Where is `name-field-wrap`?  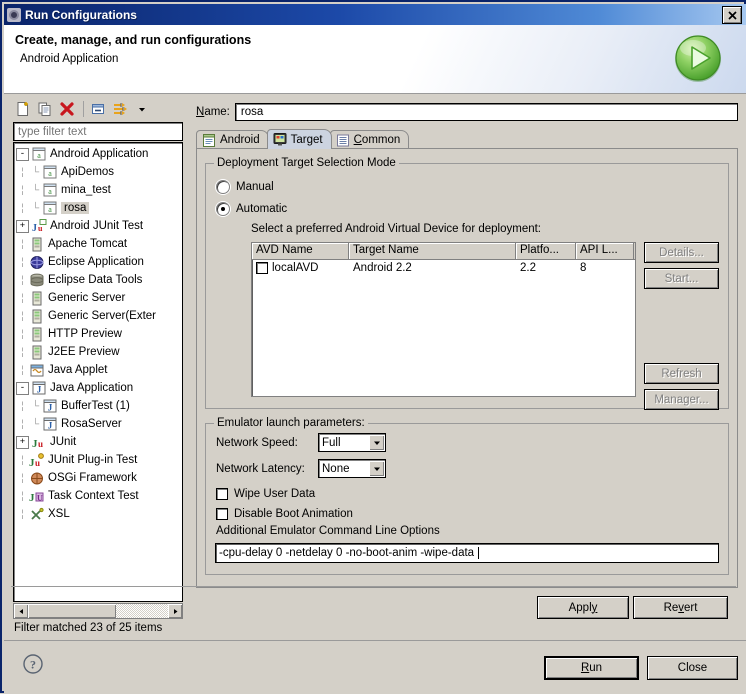
name-field-wrap is located at coordinates (486, 112).